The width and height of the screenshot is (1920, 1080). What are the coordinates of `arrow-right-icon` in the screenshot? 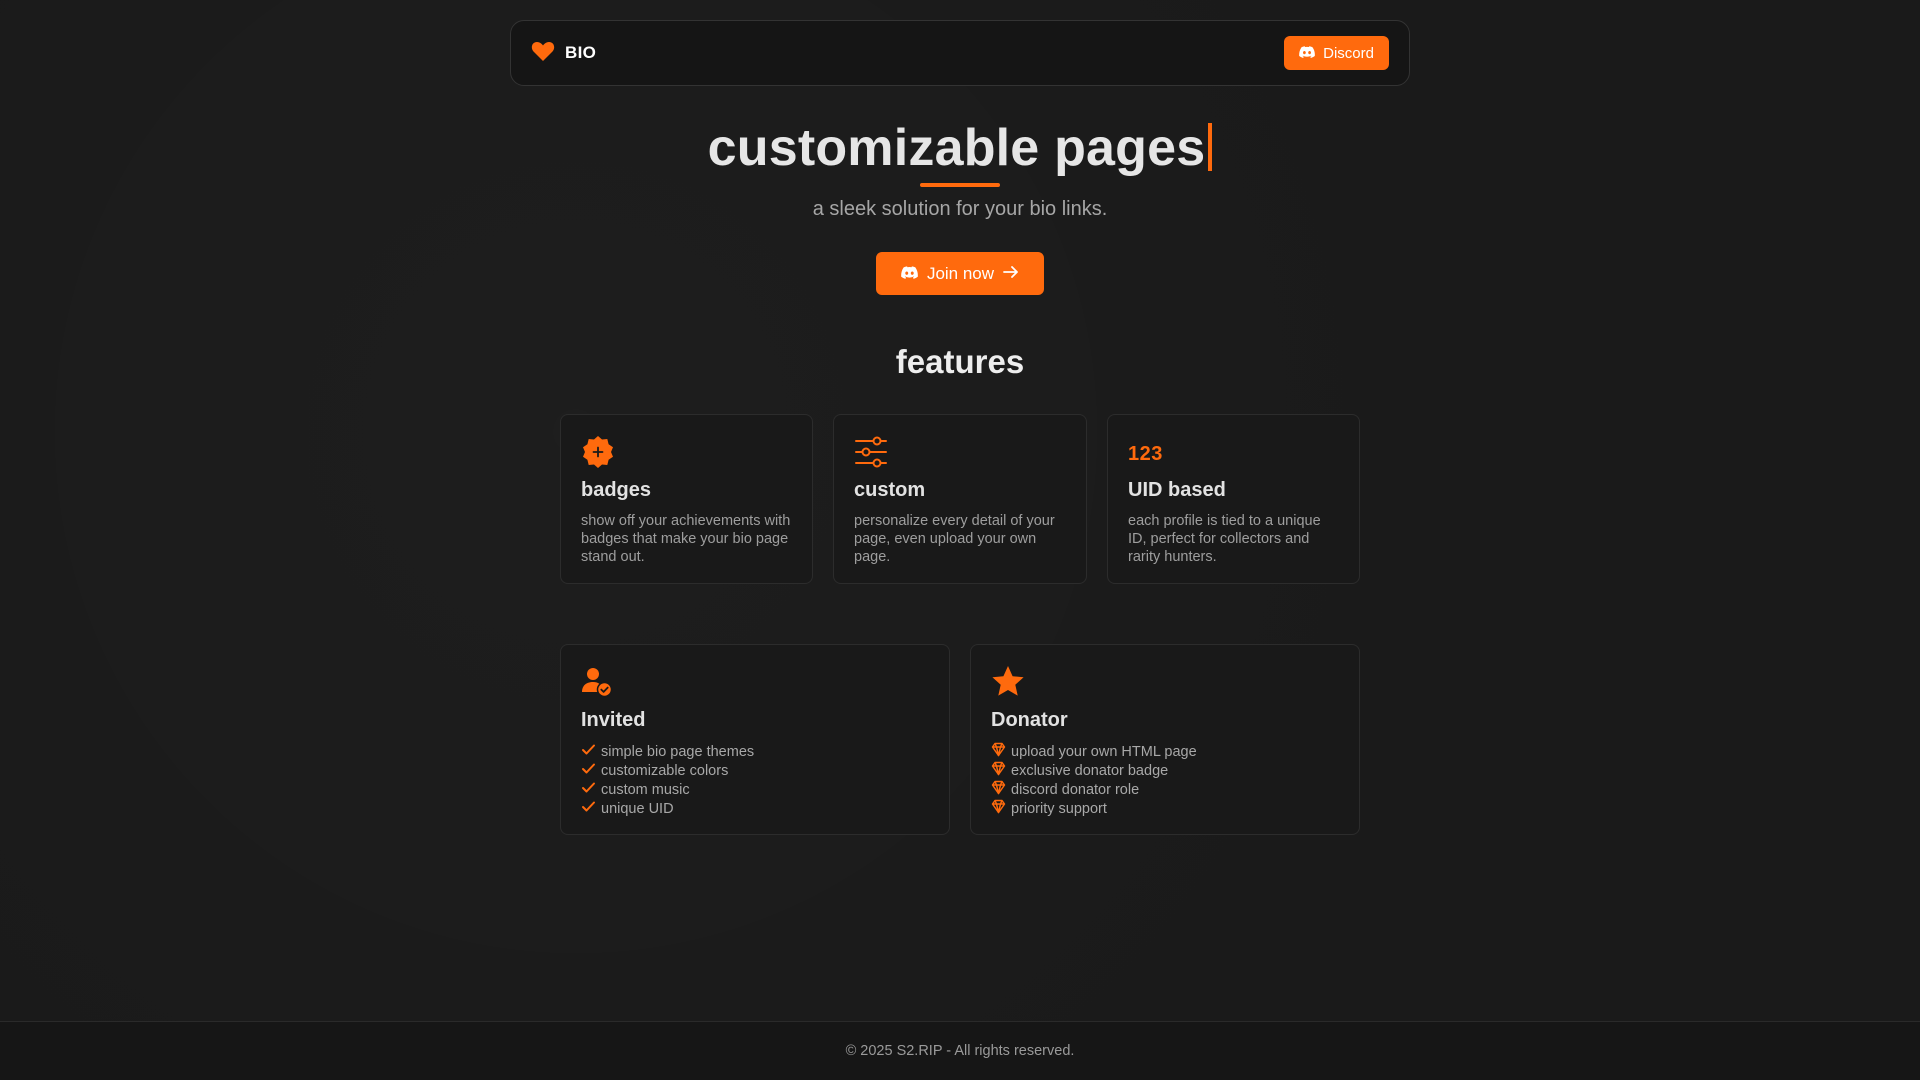 It's located at (1011, 274).